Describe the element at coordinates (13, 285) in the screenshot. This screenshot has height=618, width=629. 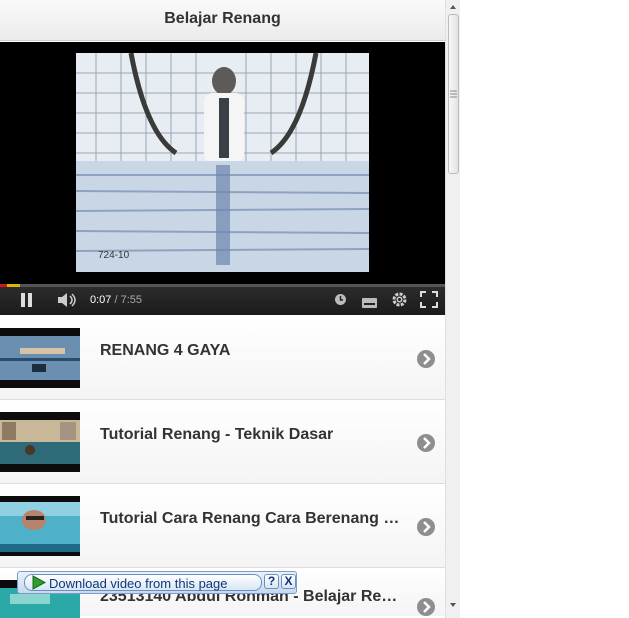
I see `progress-buffered` at that location.